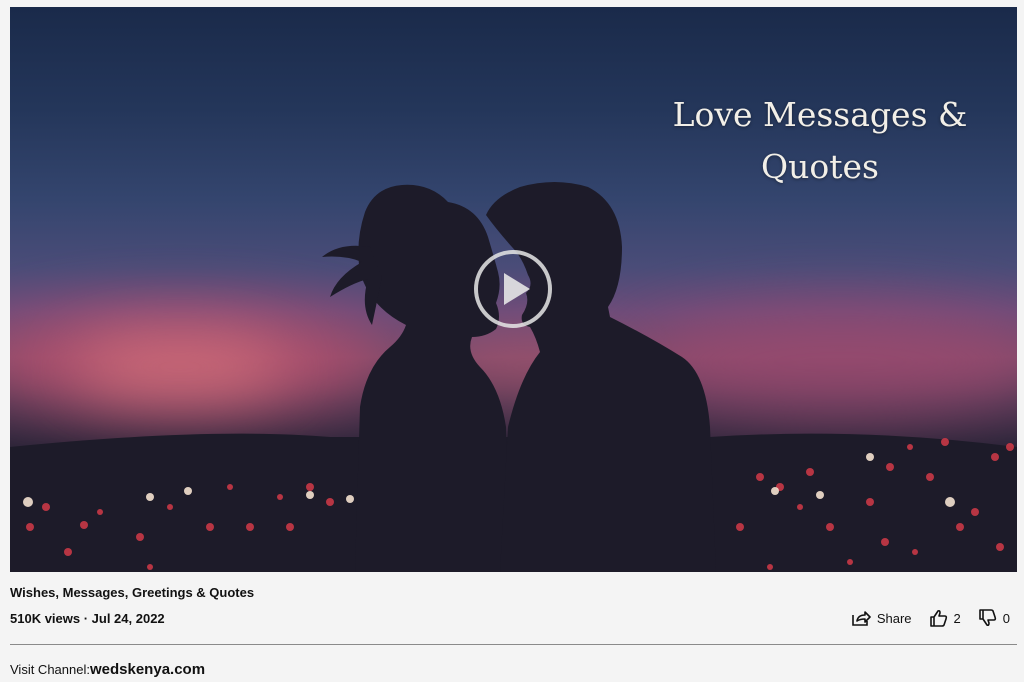 The height and width of the screenshot is (682, 1024). I want to click on play-button, so click(513, 289).